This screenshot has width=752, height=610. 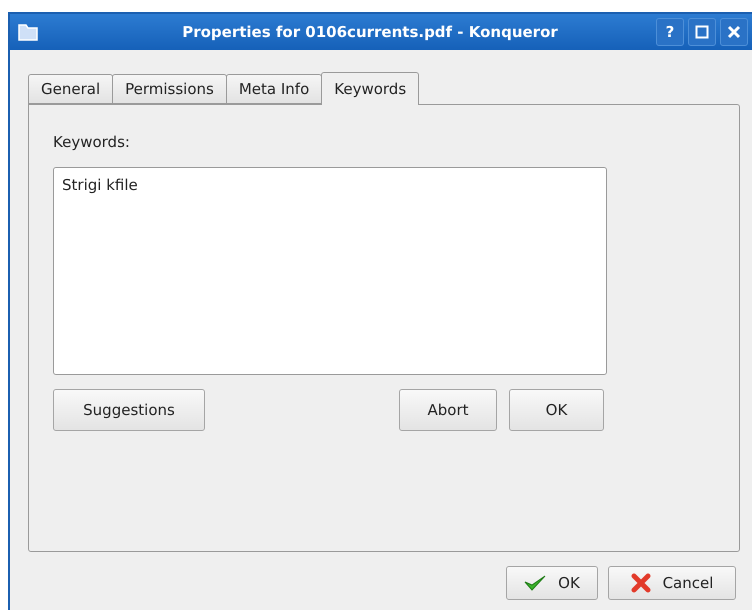 What do you see at coordinates (169, 89) in the screenshot?
I see `tab: Permissions` at bounding box center [169, 89].